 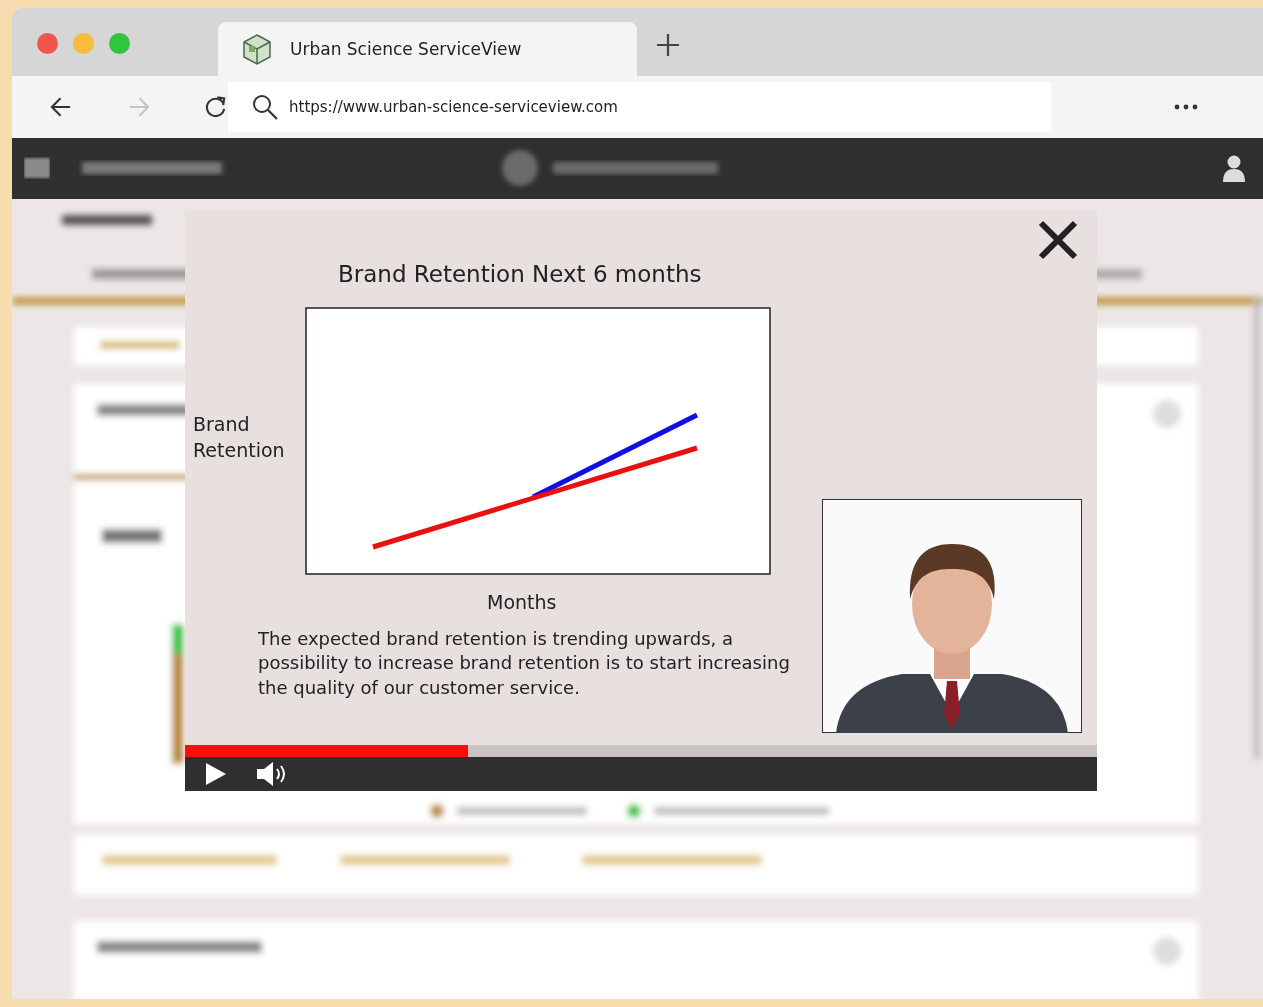 What do you see at coordinates (257, 49) in the screenshot?
I see `cube-icon` at bounding box center [257, 49].